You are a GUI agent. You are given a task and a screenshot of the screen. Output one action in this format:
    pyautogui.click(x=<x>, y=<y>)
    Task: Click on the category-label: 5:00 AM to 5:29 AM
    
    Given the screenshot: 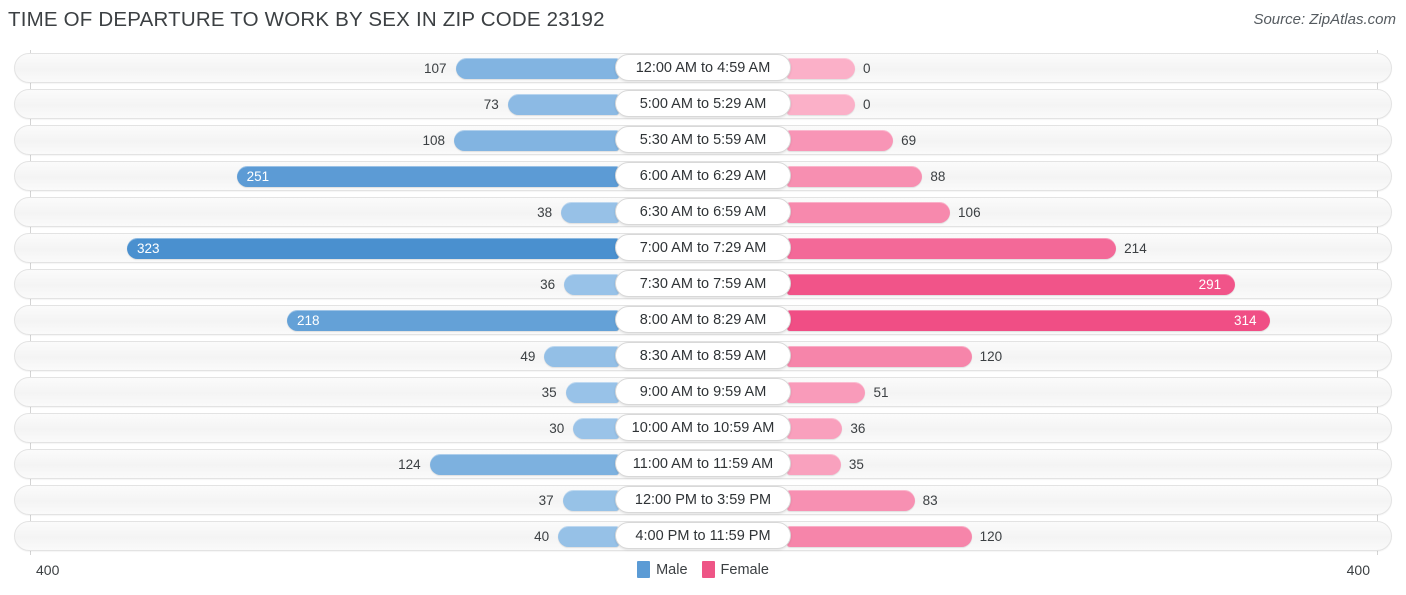 What is the action you would take?
    pyautogui.click(x=703, y=103)
    